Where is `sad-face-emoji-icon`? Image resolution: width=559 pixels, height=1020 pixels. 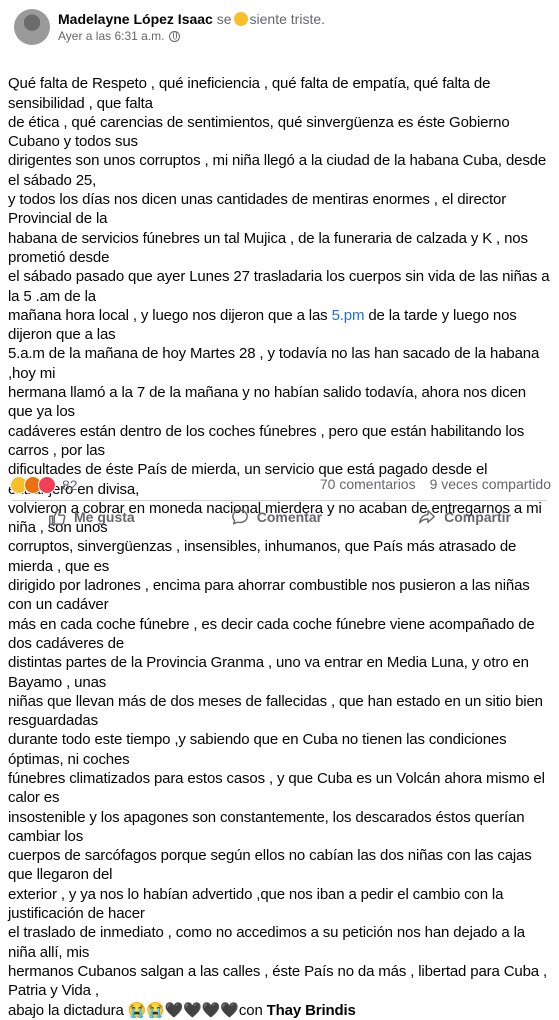 sad-face-emoji-icon is located at coordinates (240, 19).